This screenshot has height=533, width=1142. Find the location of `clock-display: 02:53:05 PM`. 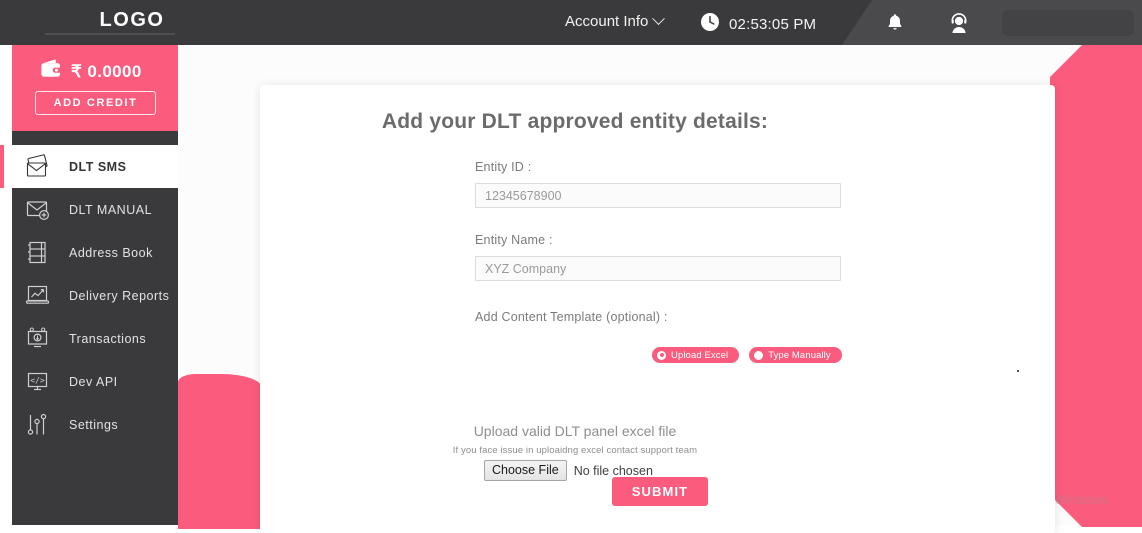

clock-display: 02:53:05 PM is located at coordinates (758, 24).